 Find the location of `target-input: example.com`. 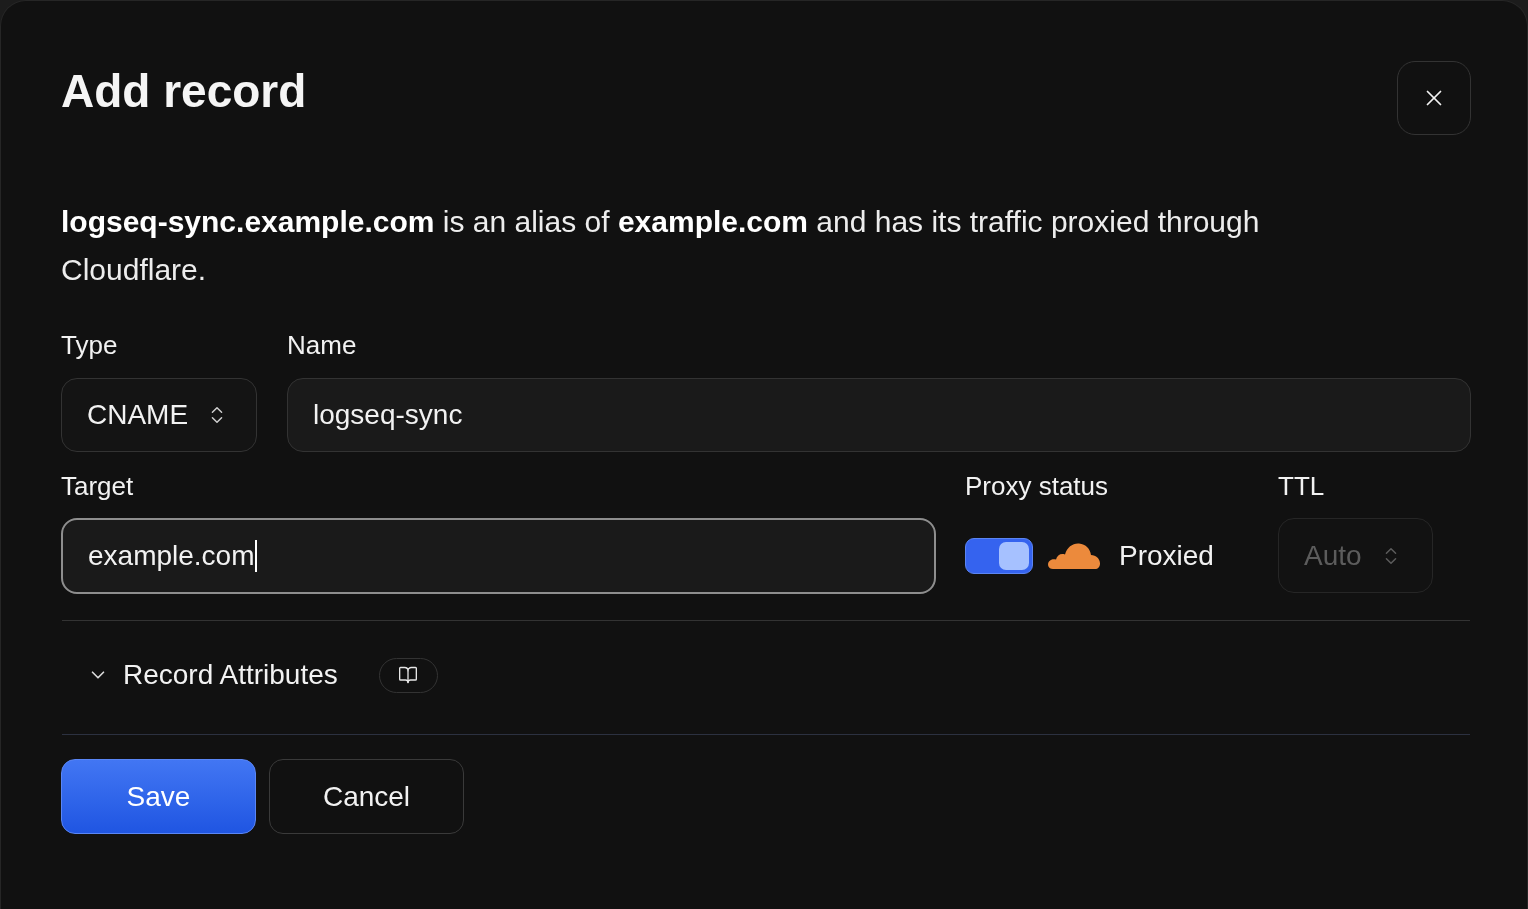

target-input: example.com is located at coordinates (498, 556).